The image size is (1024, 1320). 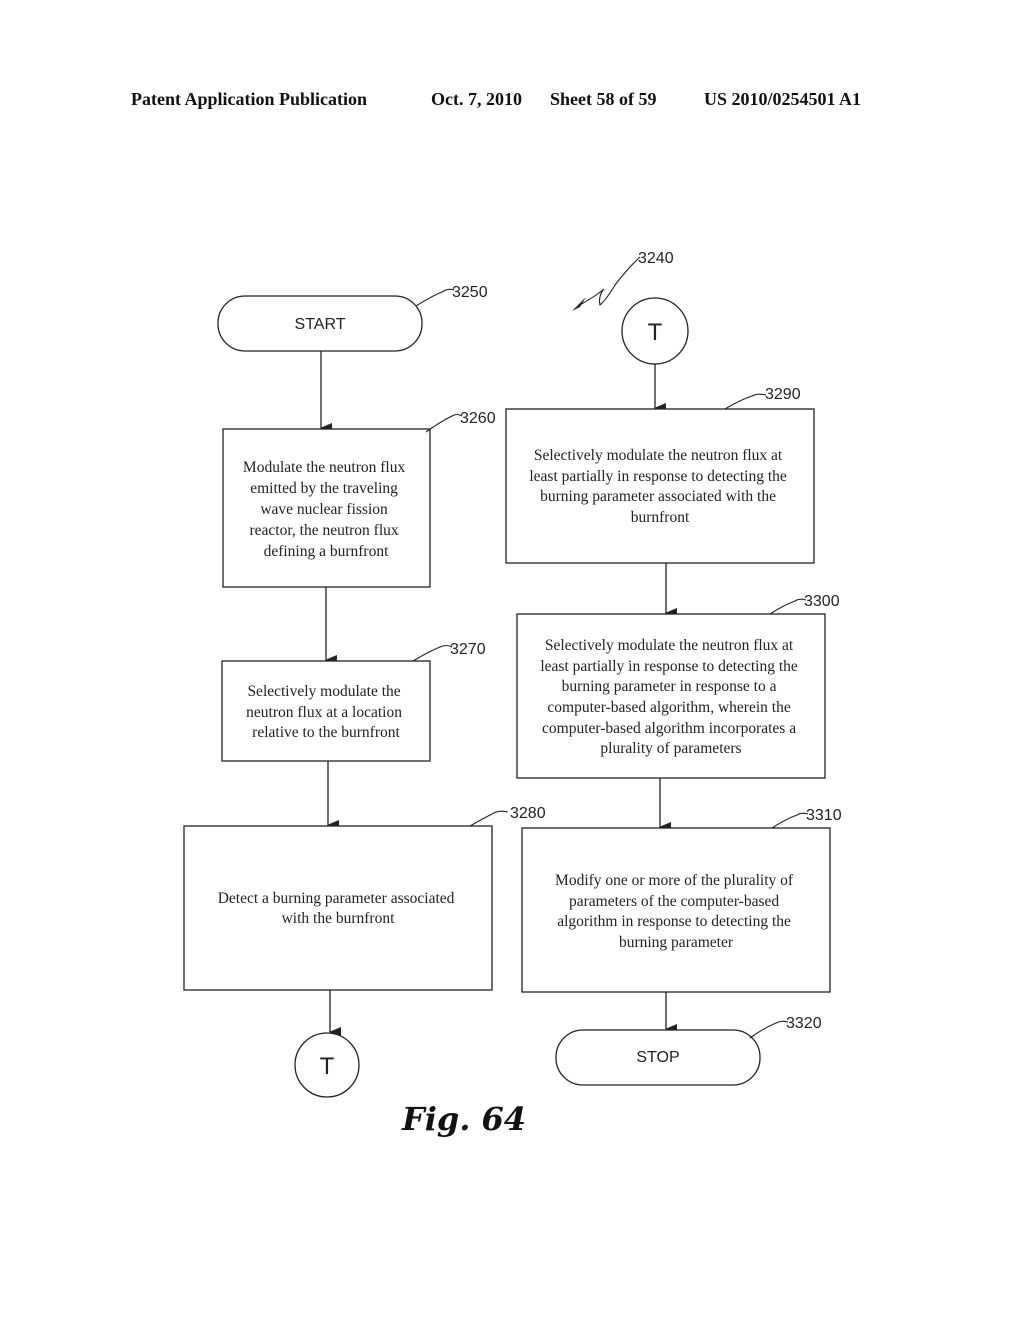 What do you see at coordinates (688, 1050) in the screenshot?
I see `stop-terminal: STOP 3320` at bounding box center [688, 1050].